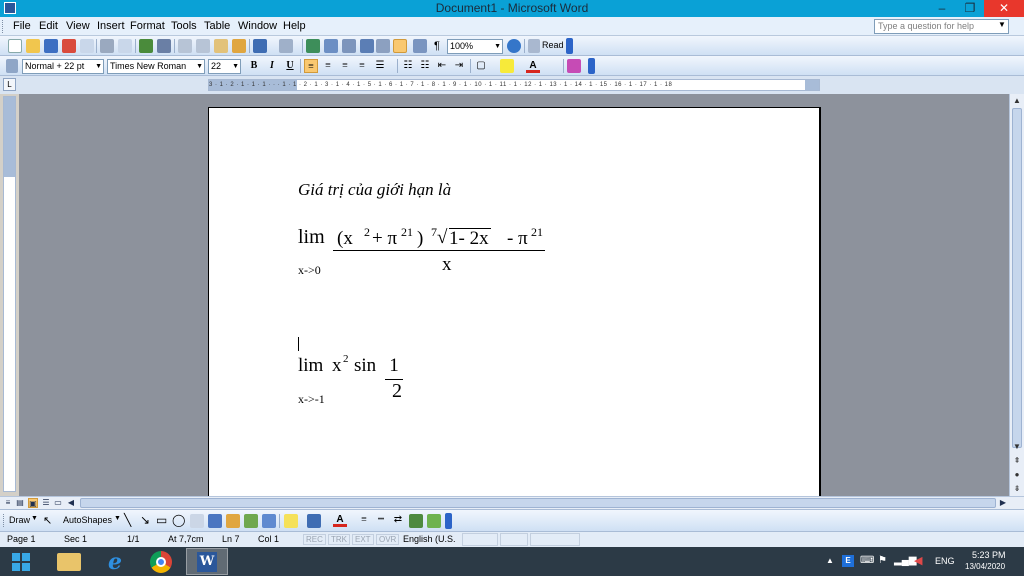  Describe the element at coordinates (58, 503) in the screenshot. I see `reading-layout-icon: ▭` at that location.